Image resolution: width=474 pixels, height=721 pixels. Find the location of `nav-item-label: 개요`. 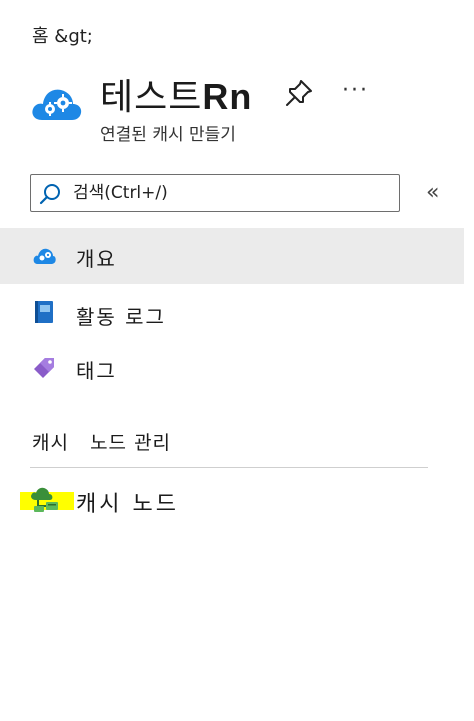

nav-item-label: 개요 is located at coordinates (96, 259).